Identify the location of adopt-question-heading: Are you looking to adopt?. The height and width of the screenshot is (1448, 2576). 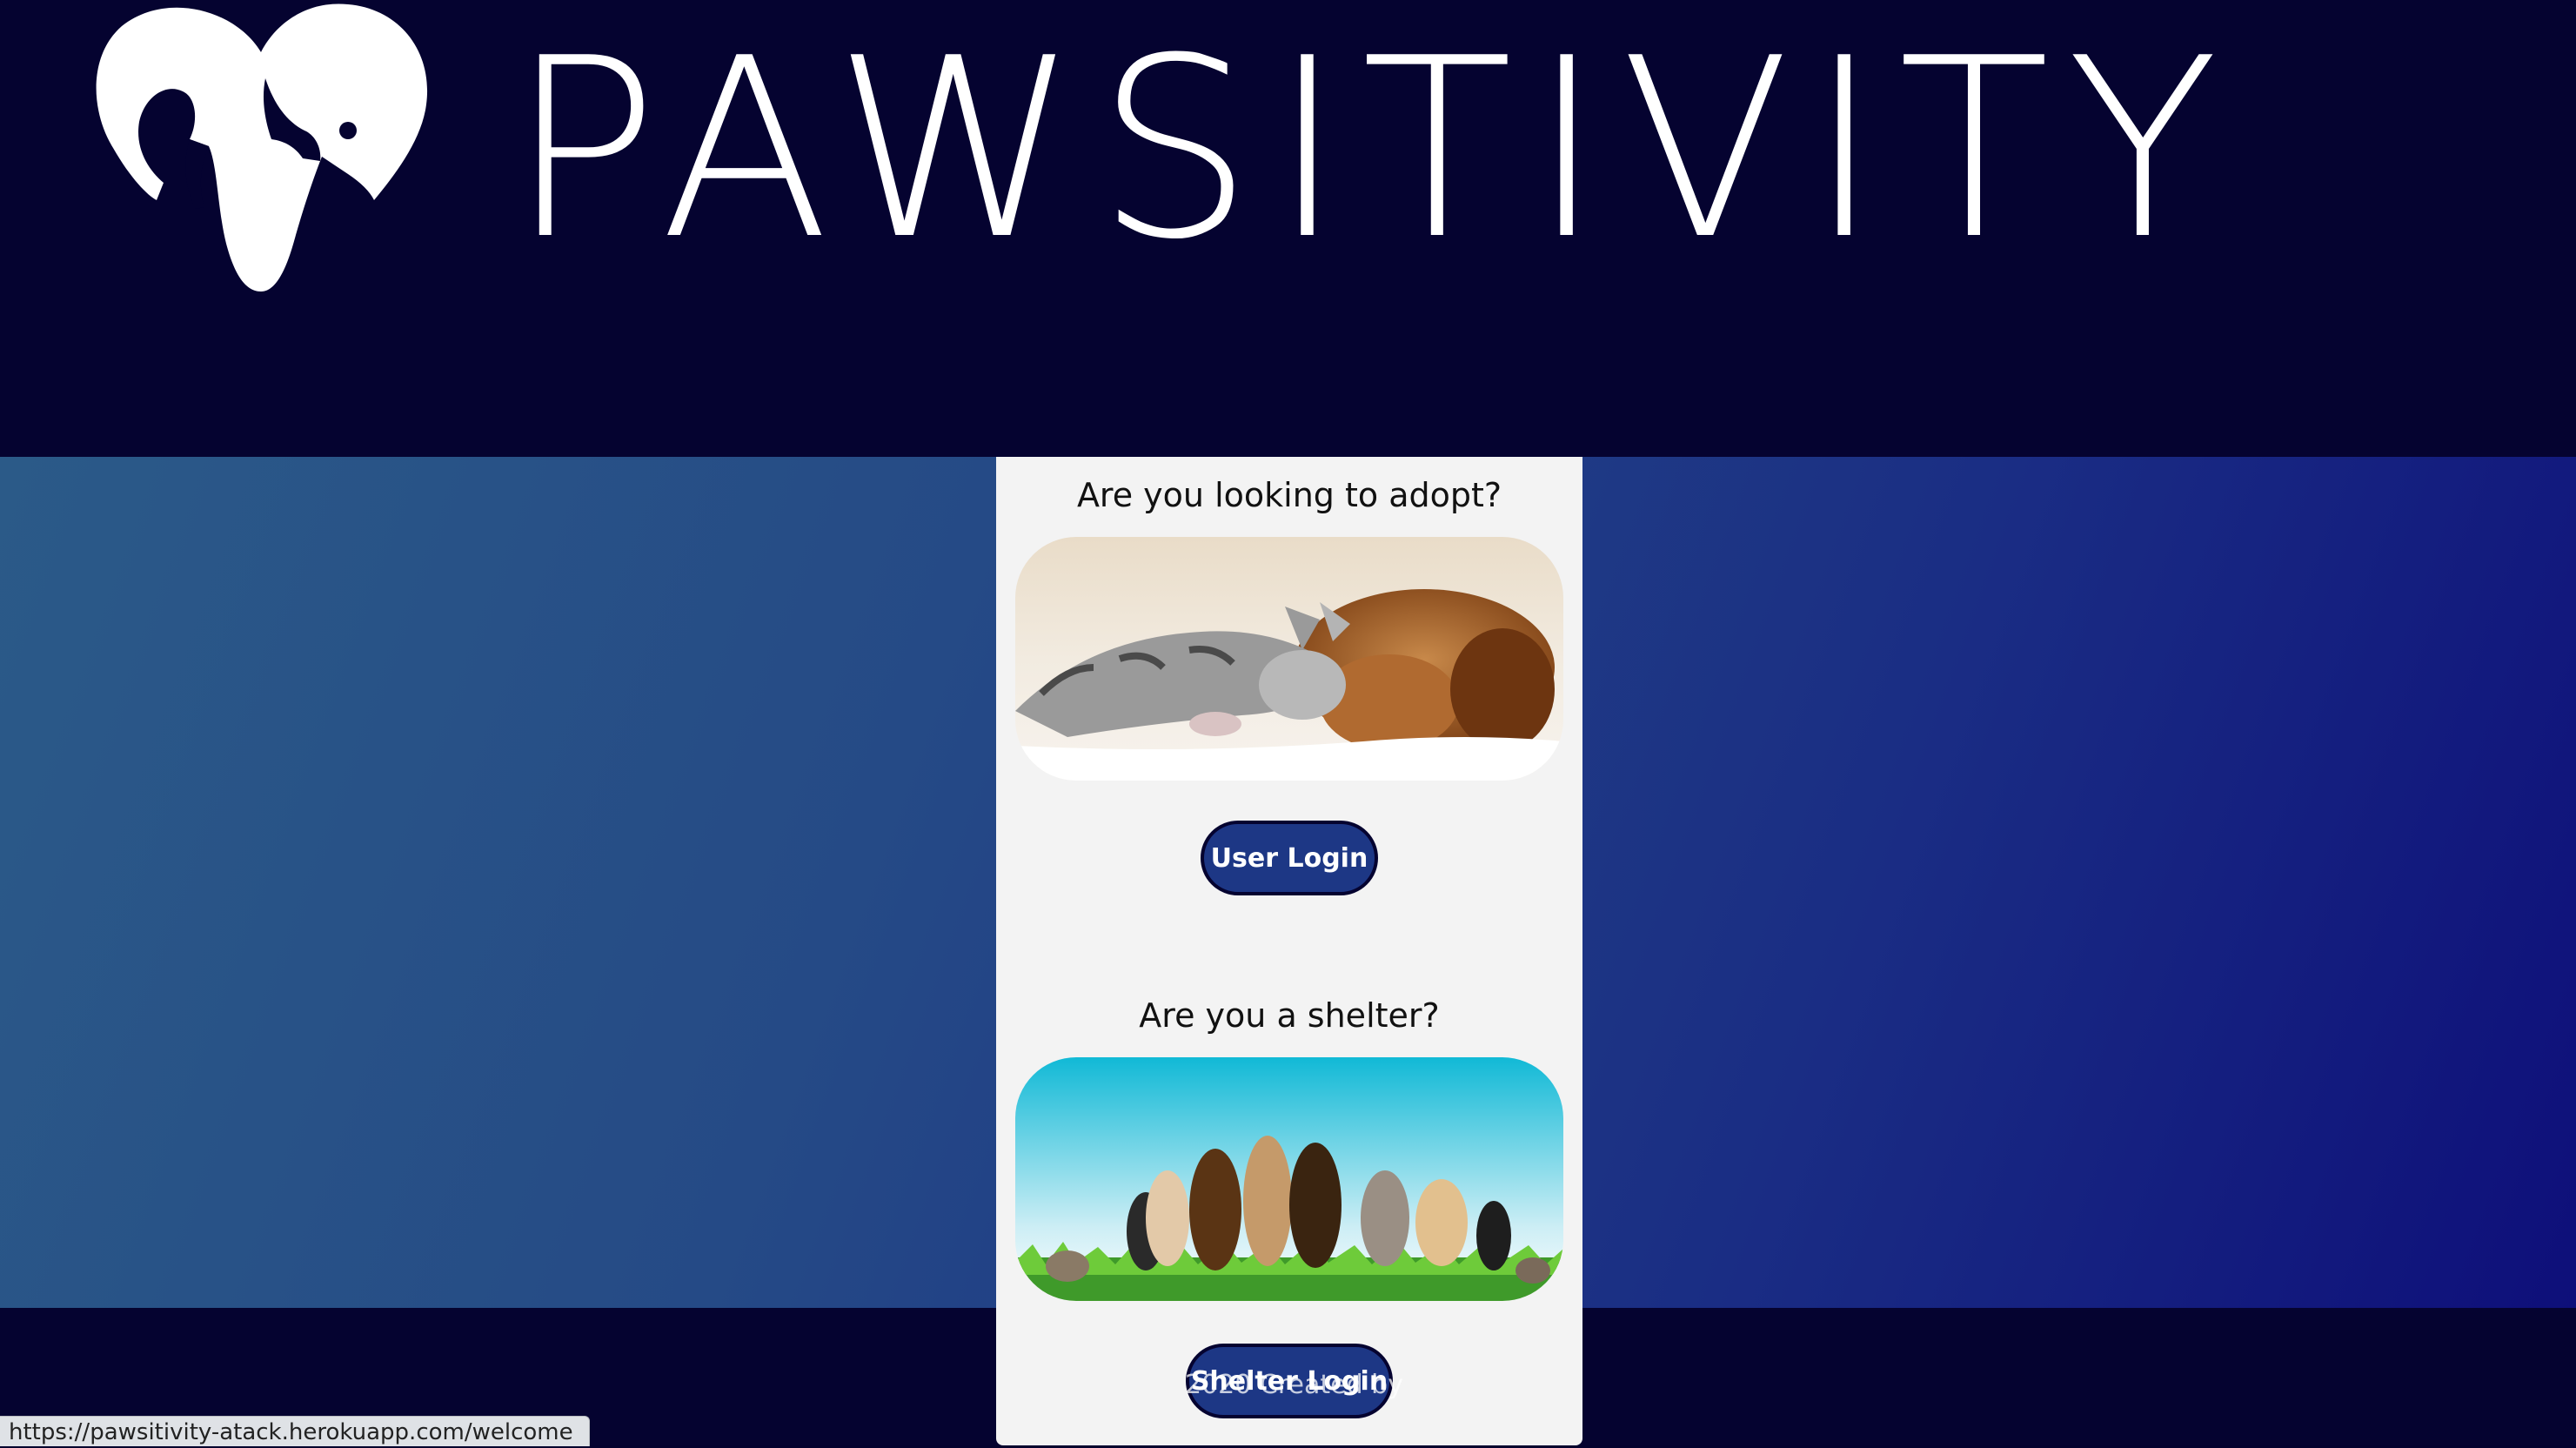
(1289, 495).